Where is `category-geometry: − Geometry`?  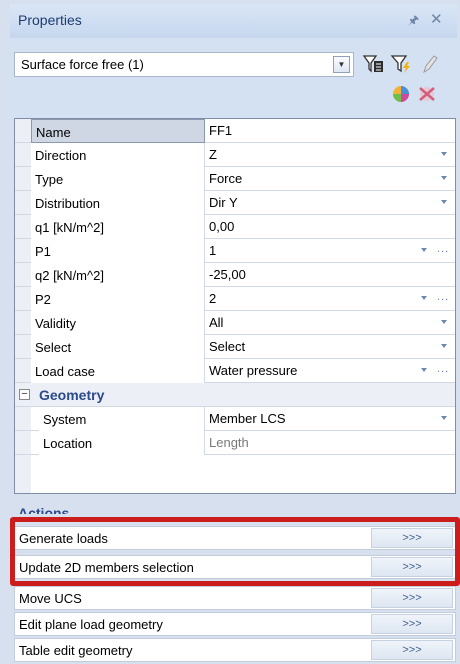 category-geometry: − Geometry is located at coordinates (235, 395).